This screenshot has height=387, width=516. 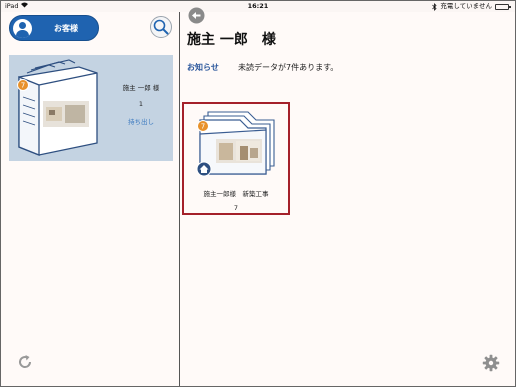 What do you see at coordinates (503, 7) in the screenshot?
I see `battery-icon` at bounding box center [503, 7].